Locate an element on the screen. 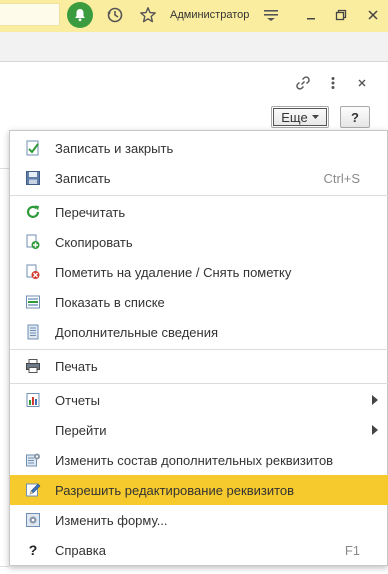  floppy-icon is located at coordinates (33, 178).